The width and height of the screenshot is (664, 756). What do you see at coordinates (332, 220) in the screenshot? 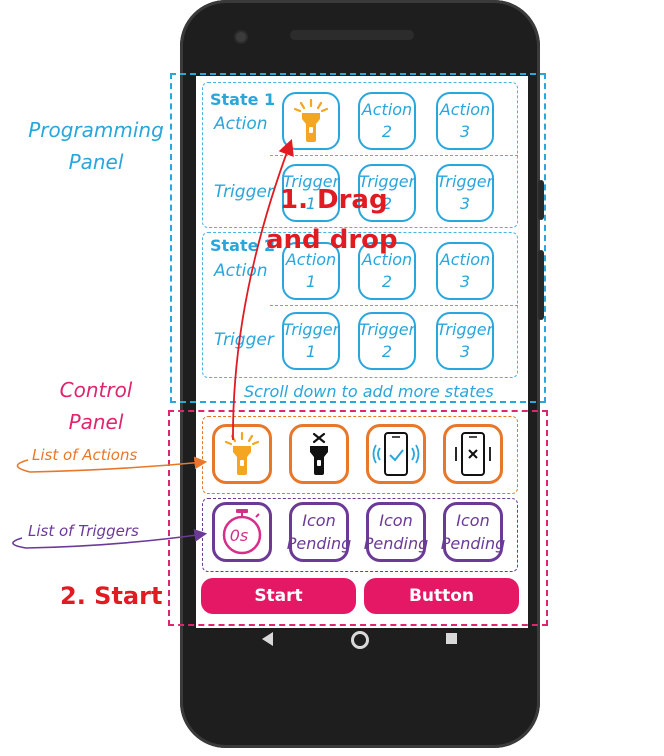
I see `drag-drop-annotation: 1. Drag and drop` at bounding box center [332, 220].